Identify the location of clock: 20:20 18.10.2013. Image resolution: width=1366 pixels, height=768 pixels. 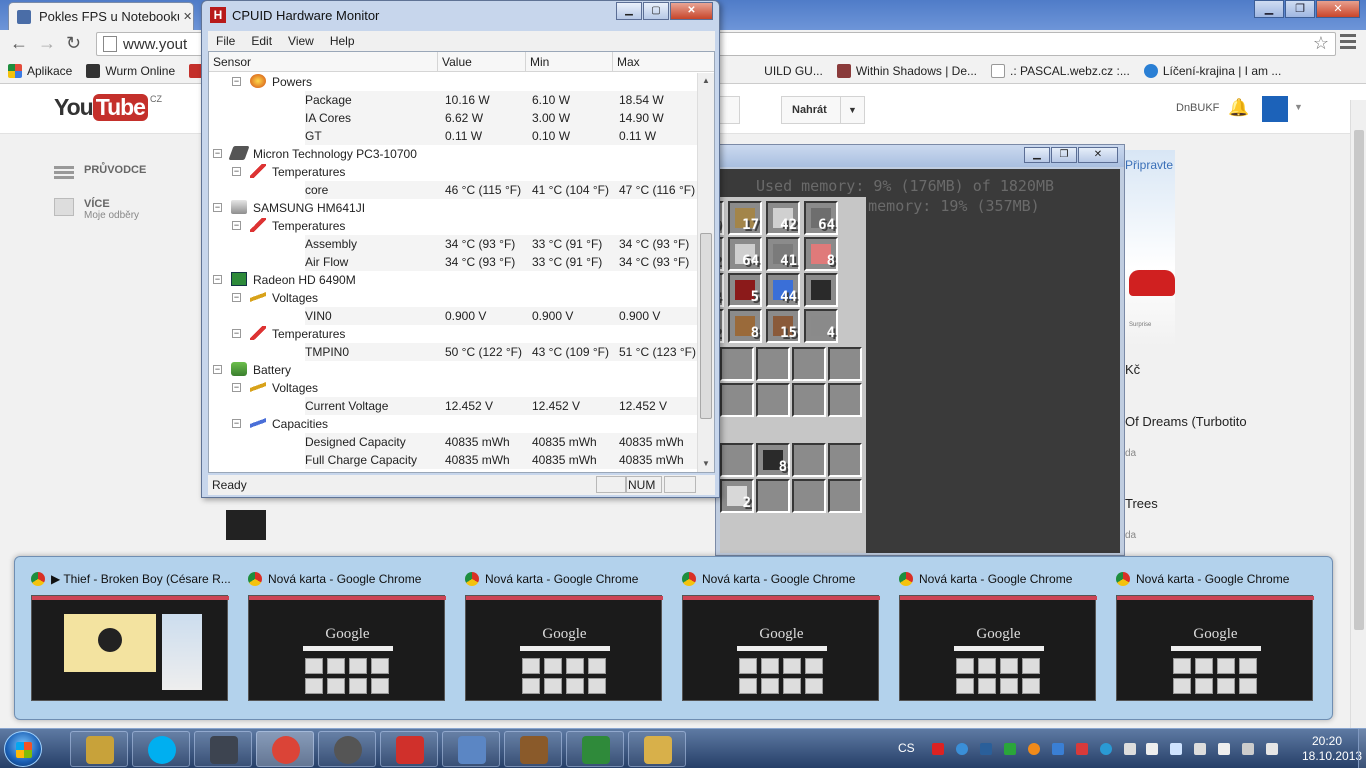
(1332, 749).